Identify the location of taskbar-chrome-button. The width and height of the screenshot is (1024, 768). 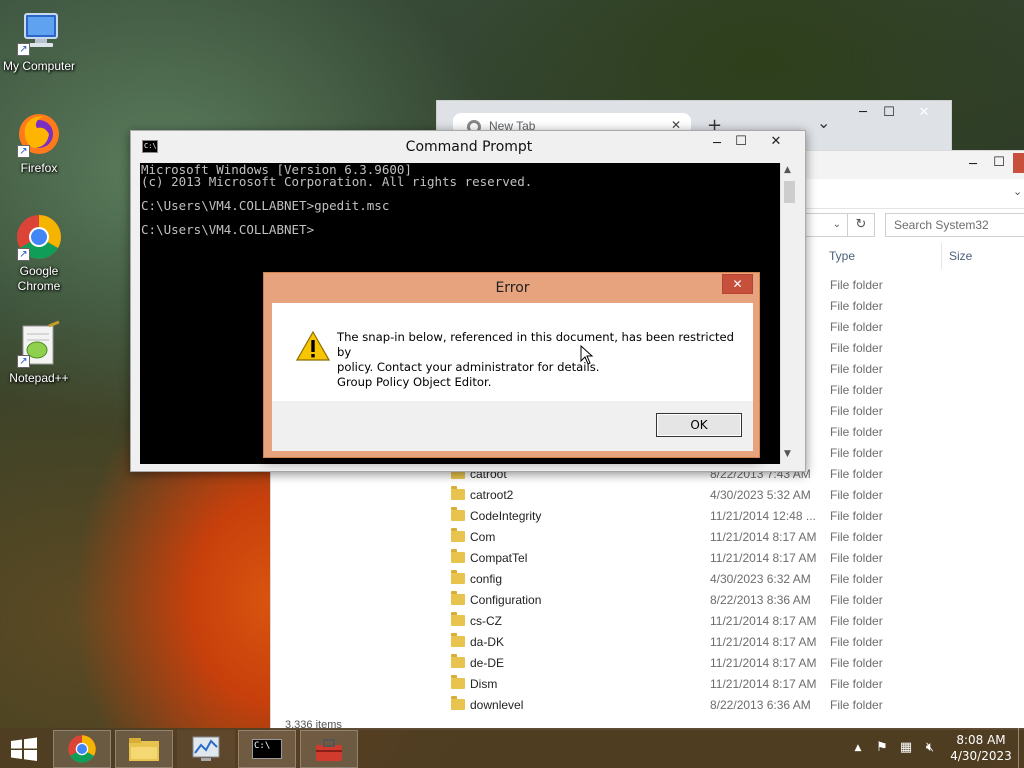
(82, 749).